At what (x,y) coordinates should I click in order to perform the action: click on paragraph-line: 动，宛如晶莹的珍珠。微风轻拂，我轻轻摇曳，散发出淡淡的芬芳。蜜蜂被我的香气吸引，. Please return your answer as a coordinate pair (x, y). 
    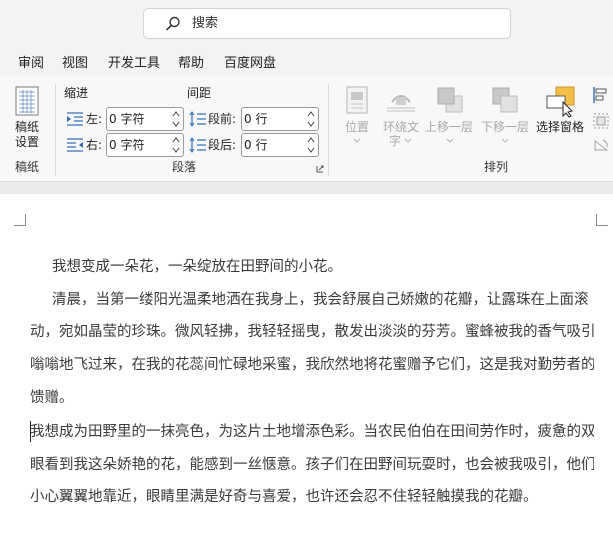
    Looking at the image, I should click on (312, 332).